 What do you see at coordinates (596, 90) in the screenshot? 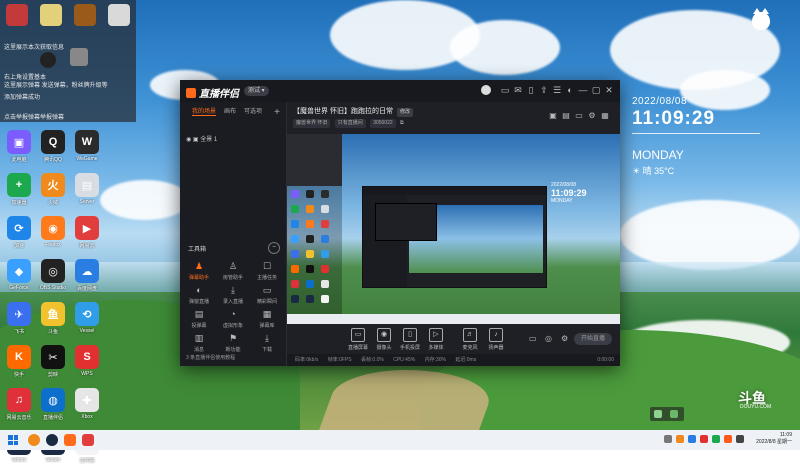
I see `maximize-icon: ▢` at bounding box center [596, 90].